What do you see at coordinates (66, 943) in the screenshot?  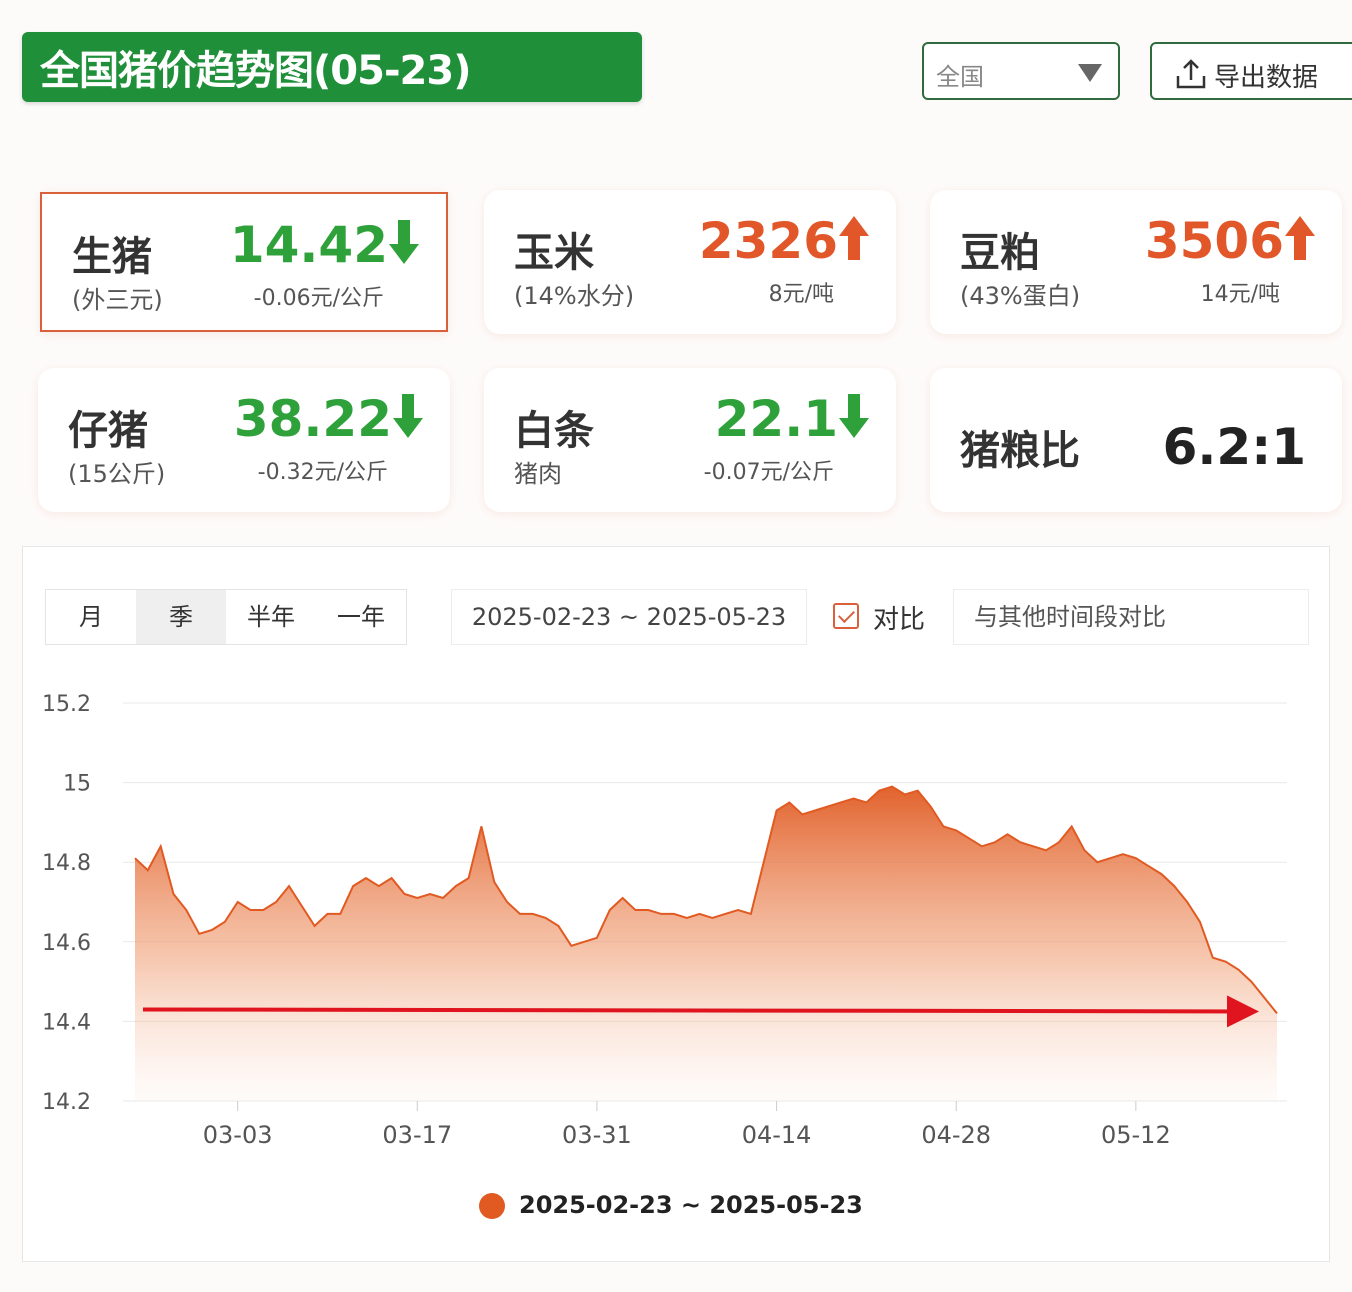 I see `y-tick-label: 14.6` at bounding box center [66, 943].